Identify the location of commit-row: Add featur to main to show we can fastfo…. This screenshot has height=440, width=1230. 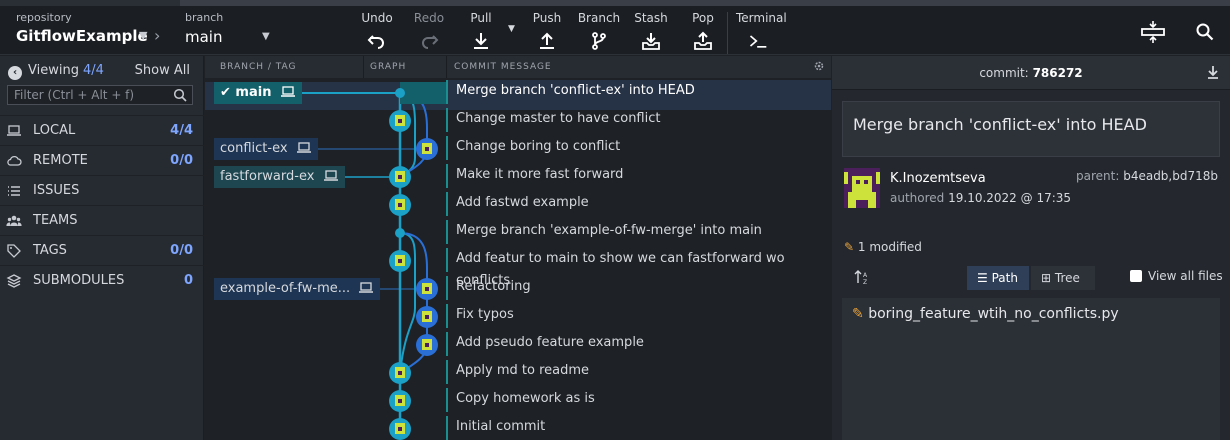
(638, 268).